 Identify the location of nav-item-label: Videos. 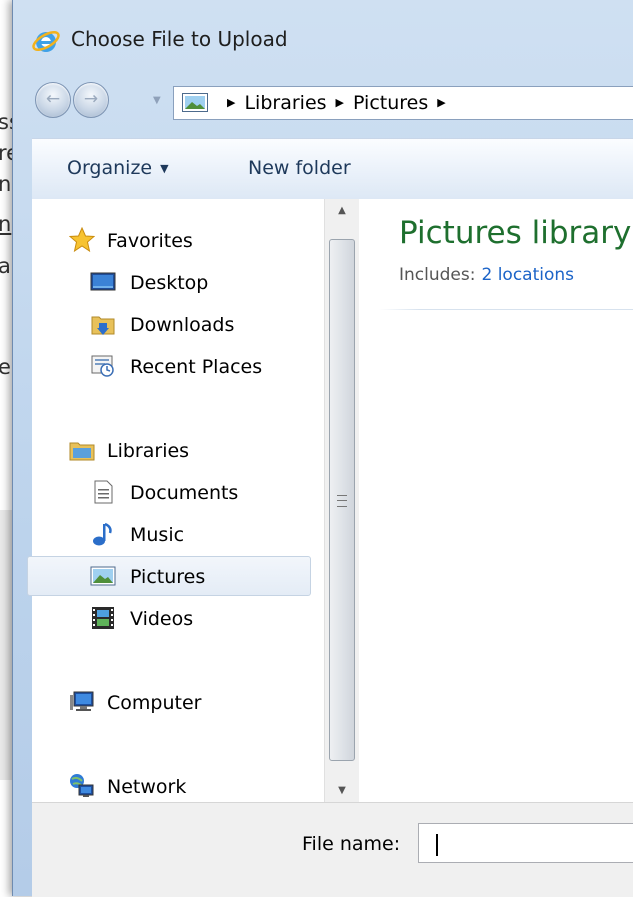
(162, 619).